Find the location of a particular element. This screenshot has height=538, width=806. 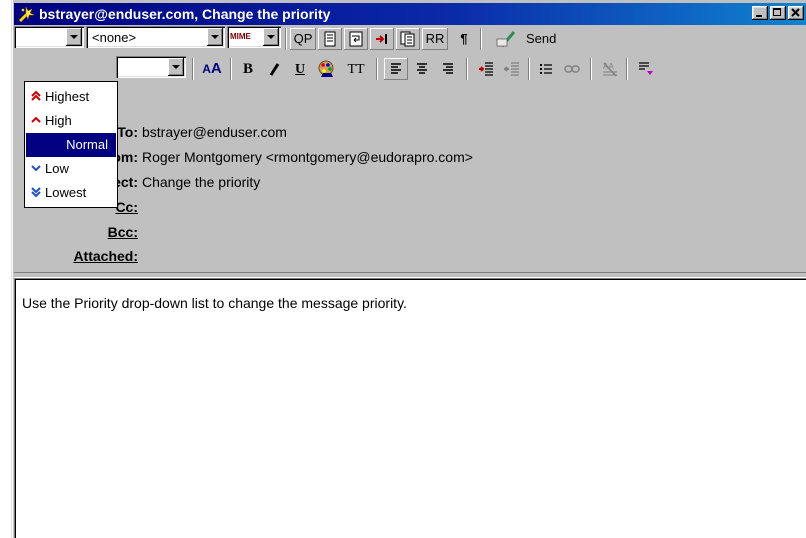

align-right-button is located at coordinates (448, 69).